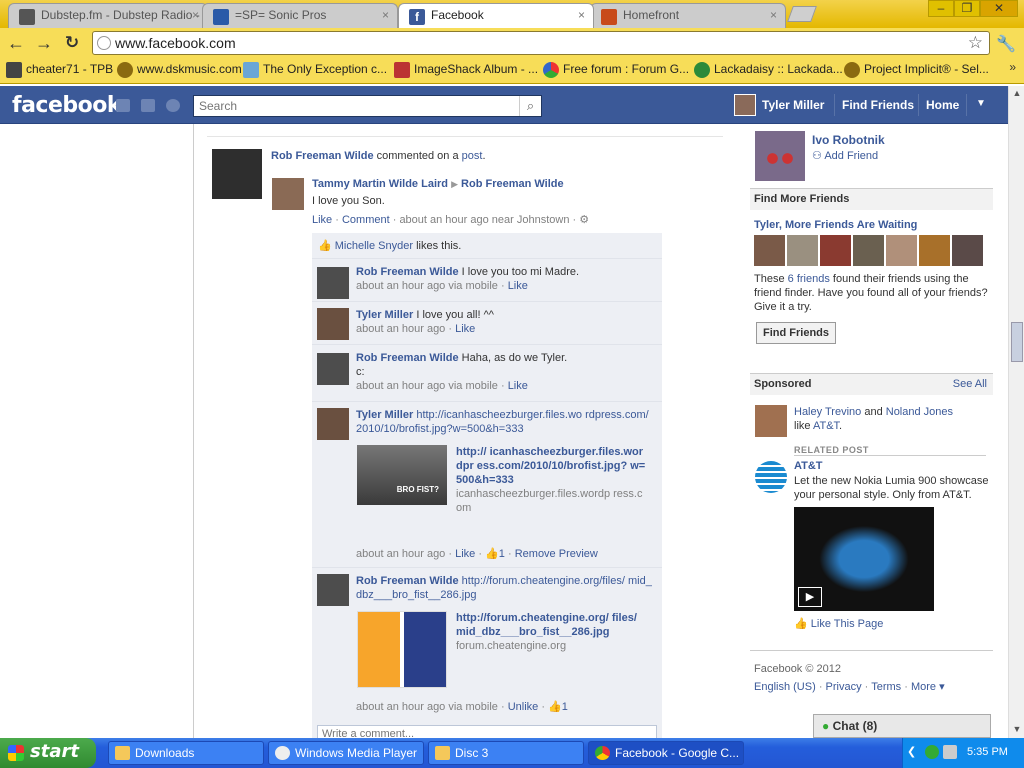 The height and width of the screenshot is (768, 1024). What do you see at coordinates (67, 105) in the screenshot?
I see `facebook-logo: facebook` at bounding box center [67, 105].